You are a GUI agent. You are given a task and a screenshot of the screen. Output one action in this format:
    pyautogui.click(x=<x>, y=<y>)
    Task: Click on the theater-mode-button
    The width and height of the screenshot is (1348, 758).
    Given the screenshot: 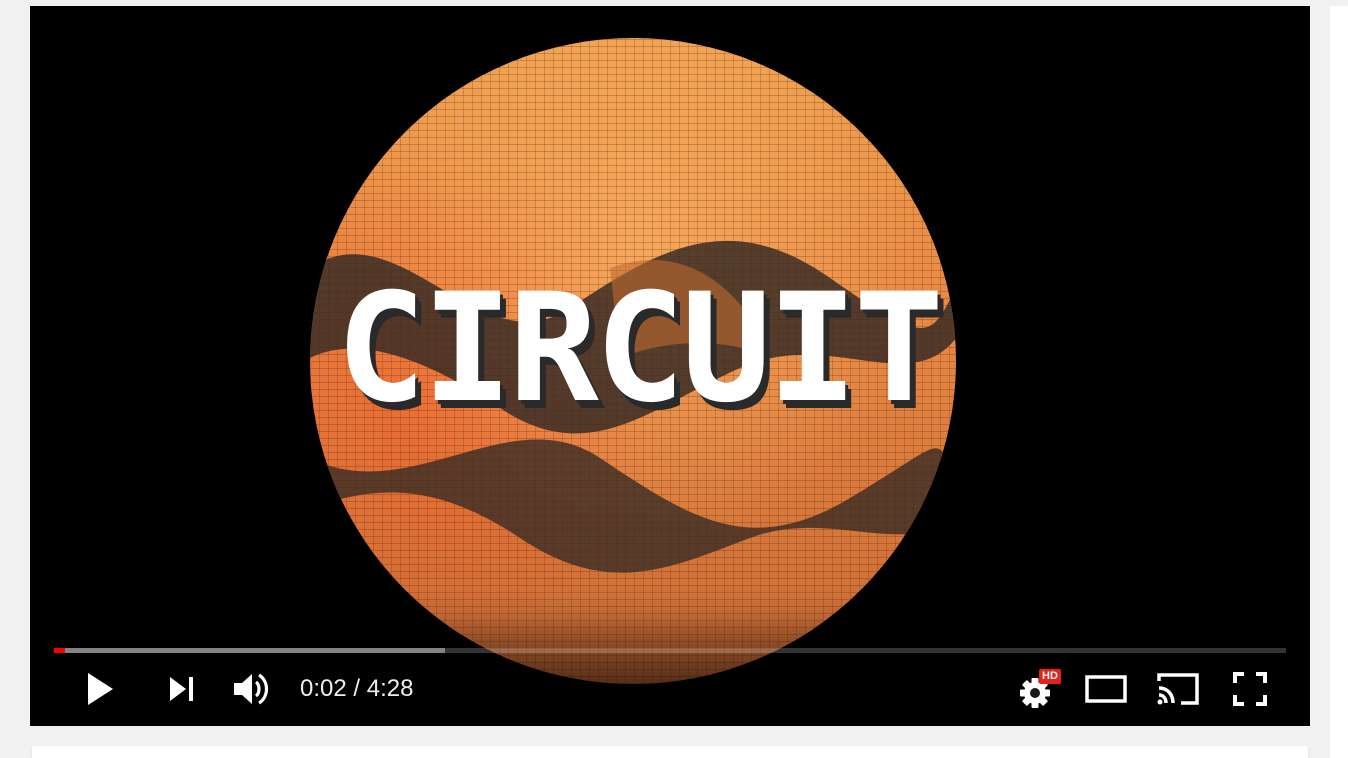 What is the action you would take?
    pyautogui.click(x=1106, y=689)
    